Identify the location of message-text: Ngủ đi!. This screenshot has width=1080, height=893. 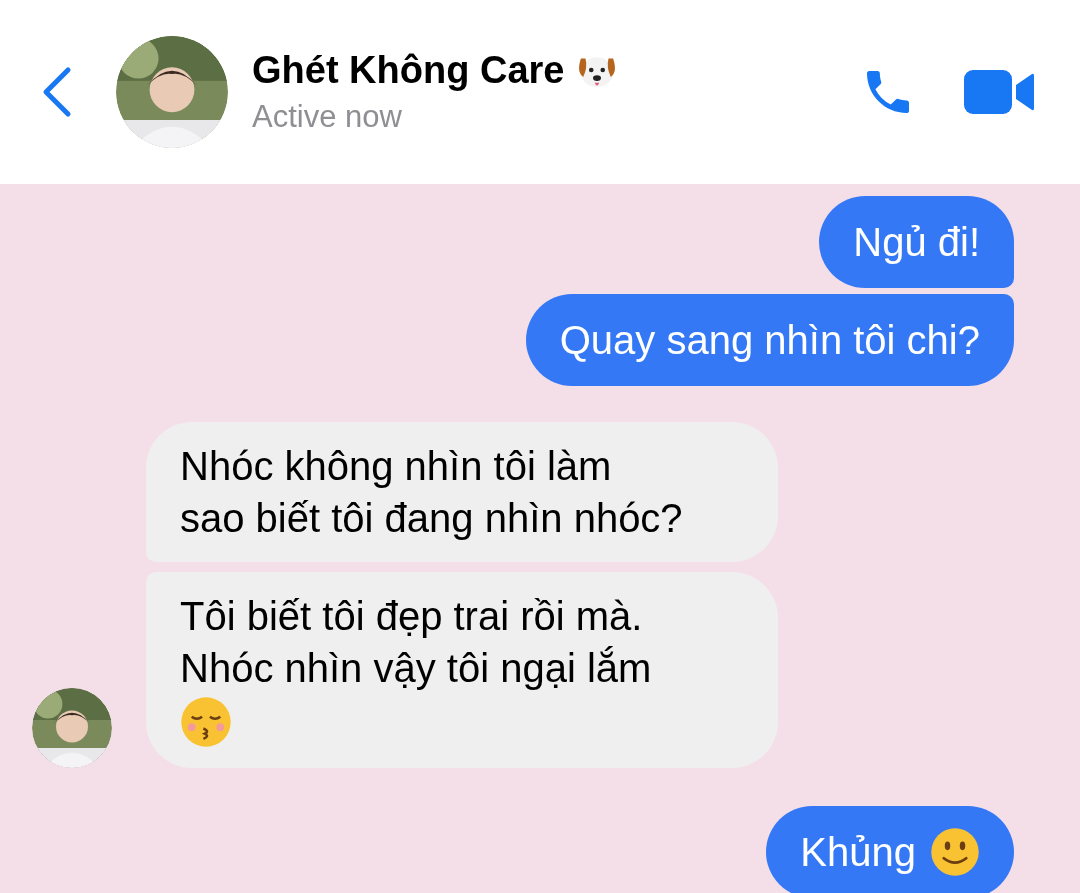
(916, 242).